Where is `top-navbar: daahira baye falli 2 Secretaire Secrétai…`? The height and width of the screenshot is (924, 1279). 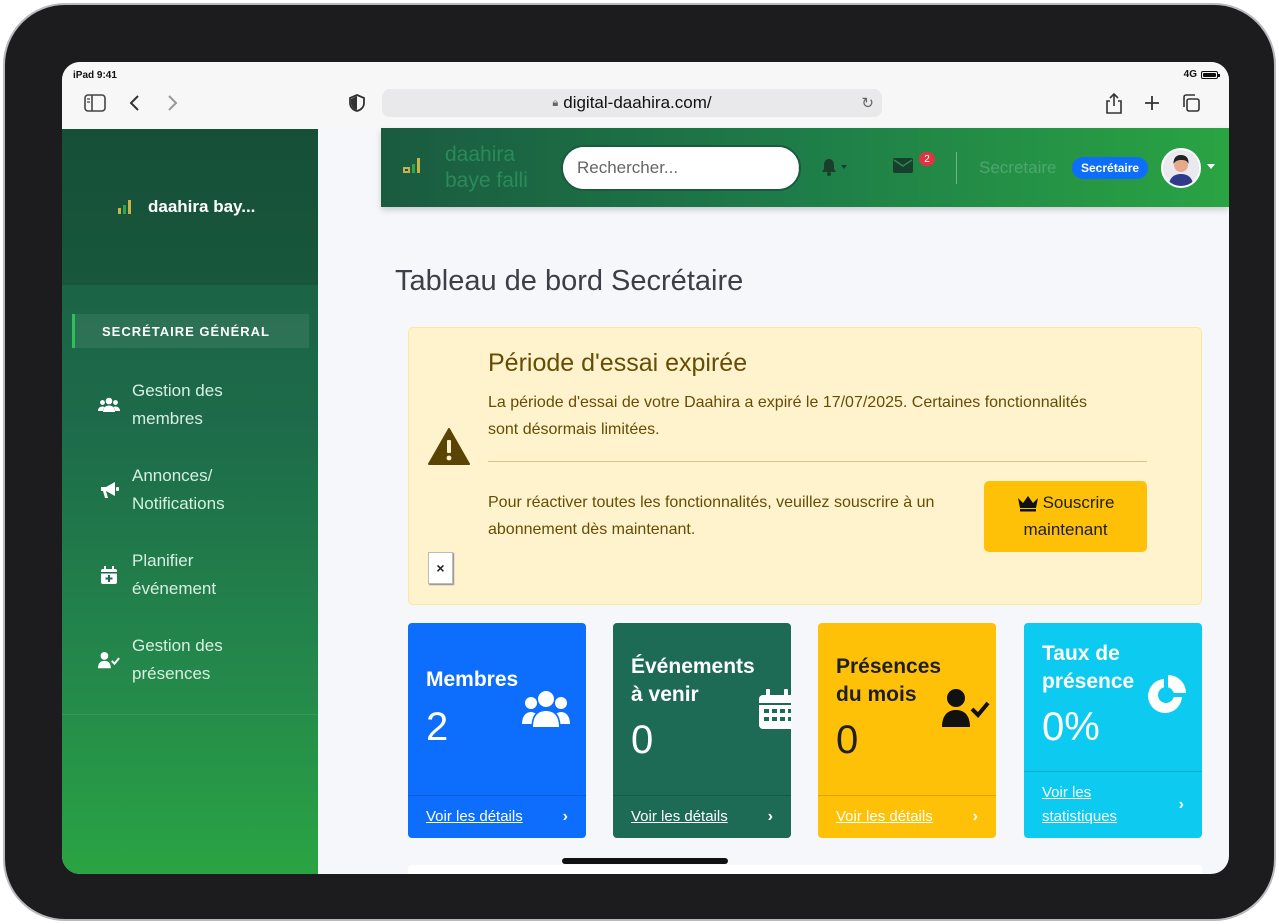 top-navbar: daahira baye falli 2 Secretaire Secrétai… is located at coordinates (805, 167).